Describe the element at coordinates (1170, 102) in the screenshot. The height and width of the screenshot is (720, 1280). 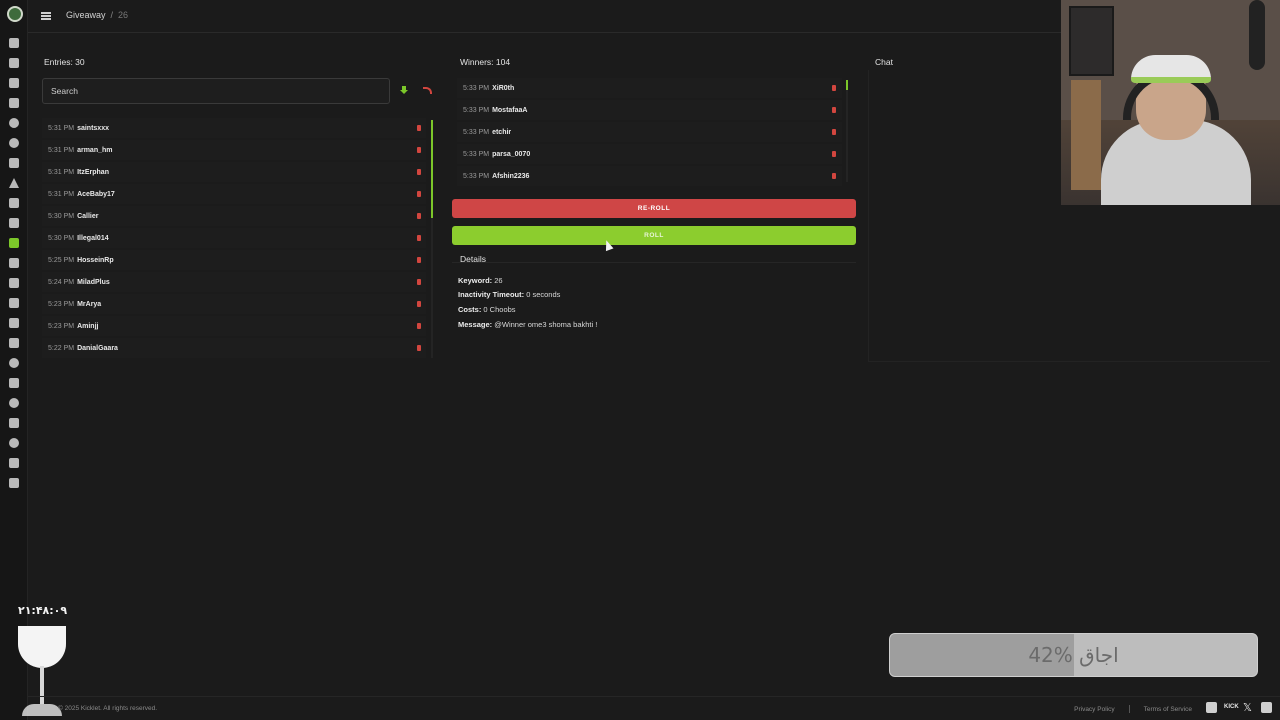
I see `webcam-overlay` at that location.